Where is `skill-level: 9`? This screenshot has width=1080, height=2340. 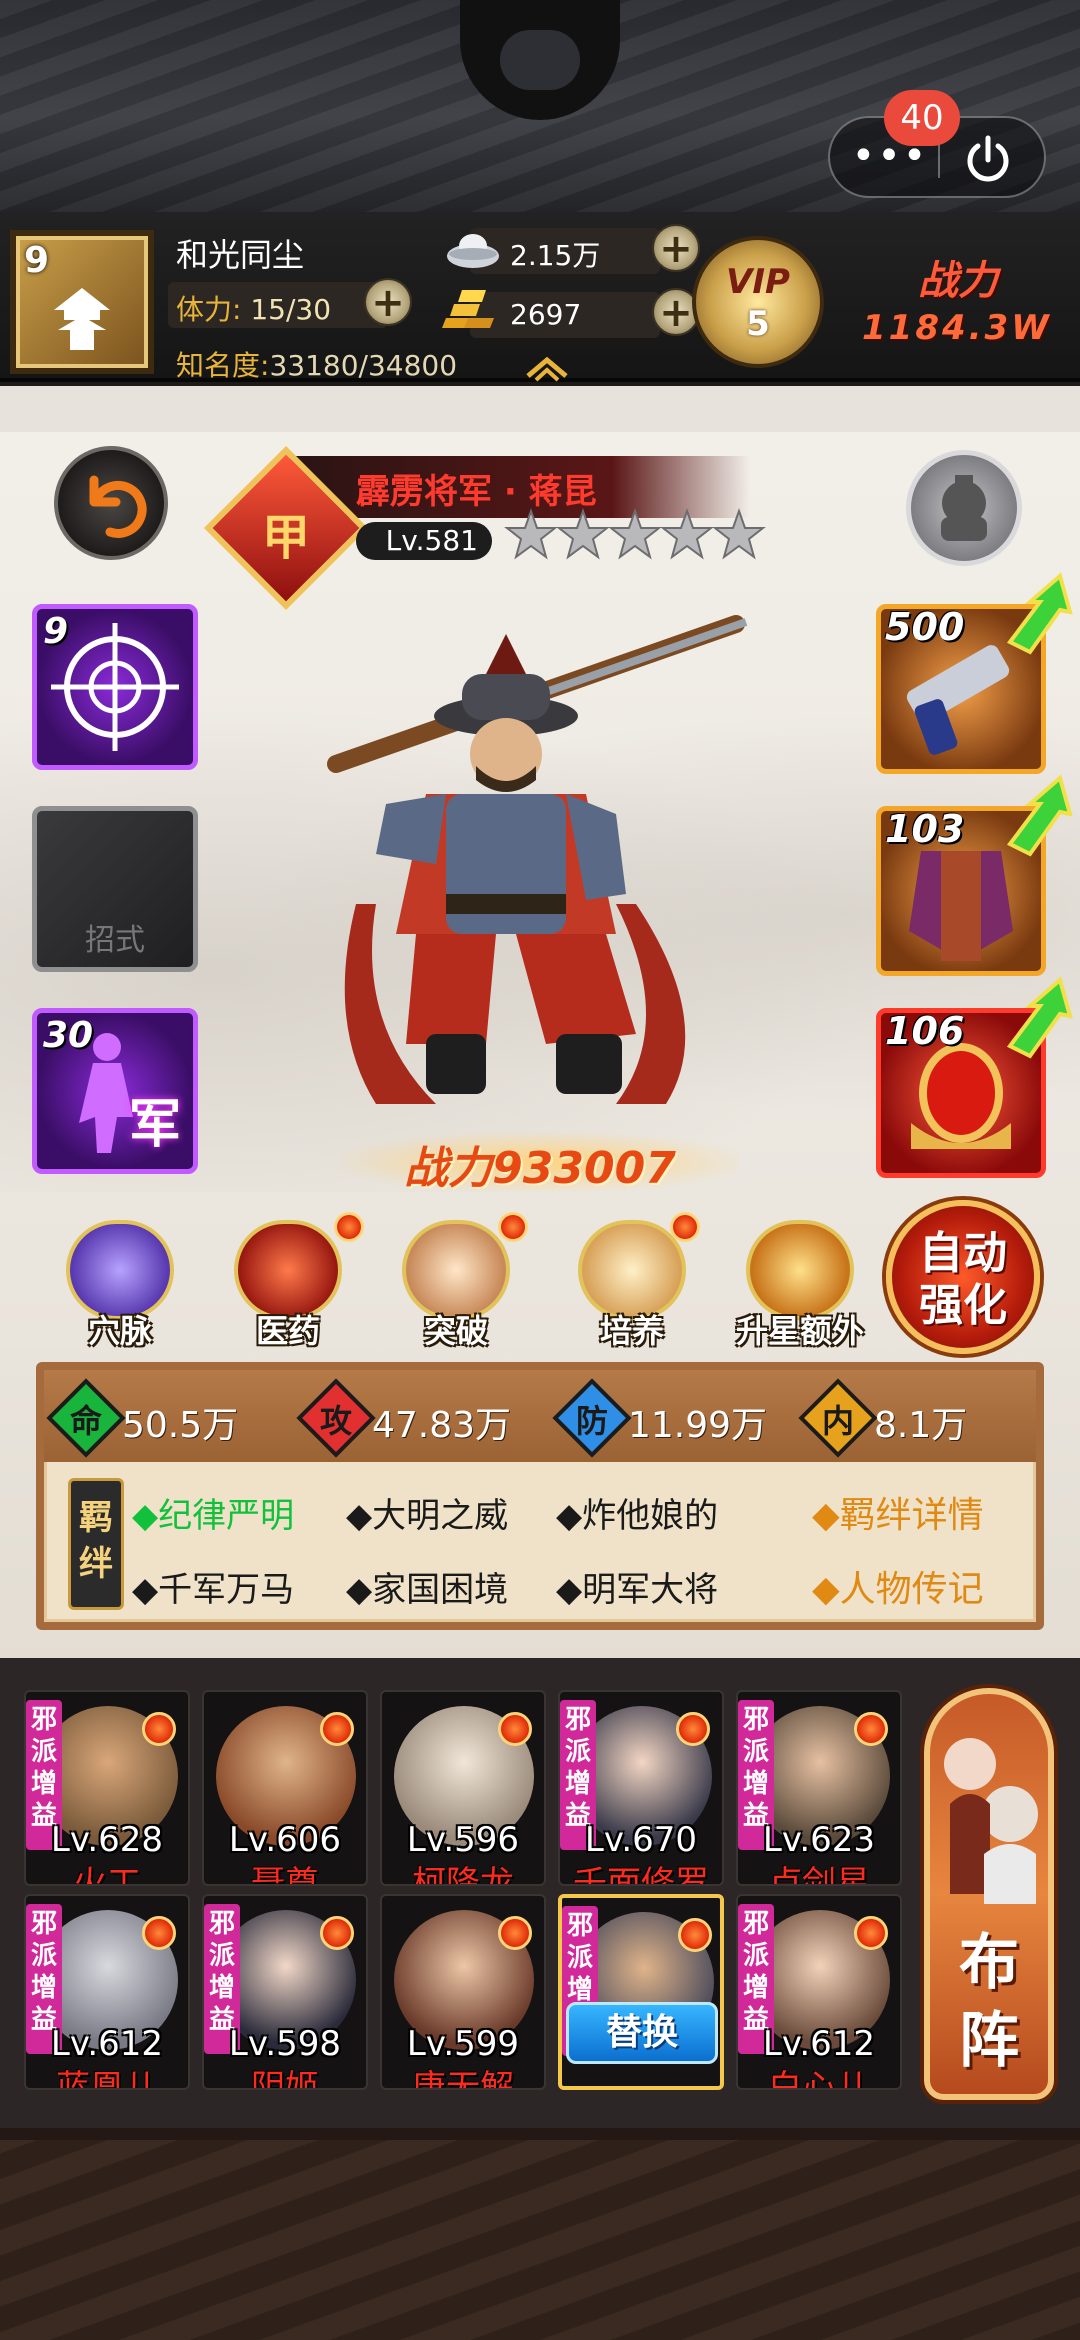
skill-level: 9 is located at coordinates (56, 631).